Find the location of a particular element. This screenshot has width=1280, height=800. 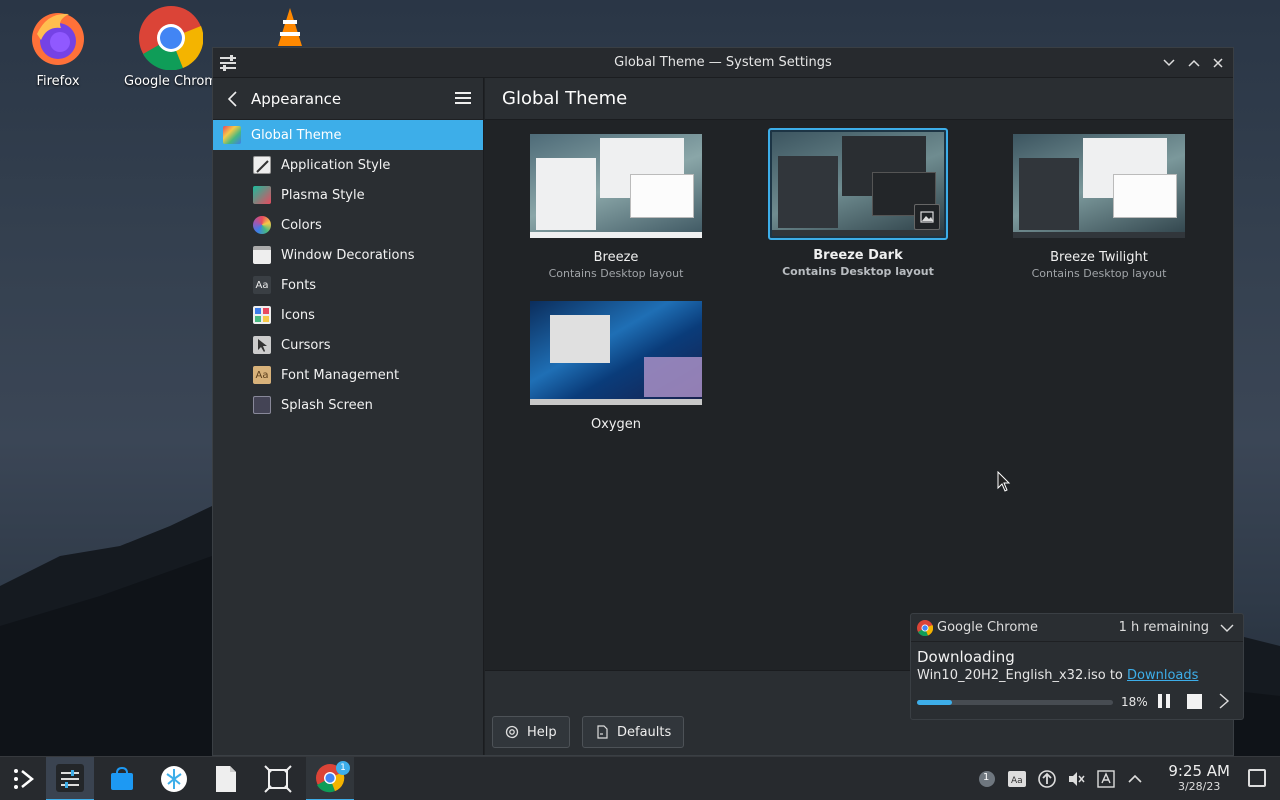

app-launcher-icon is located at coordinates (24, 779).